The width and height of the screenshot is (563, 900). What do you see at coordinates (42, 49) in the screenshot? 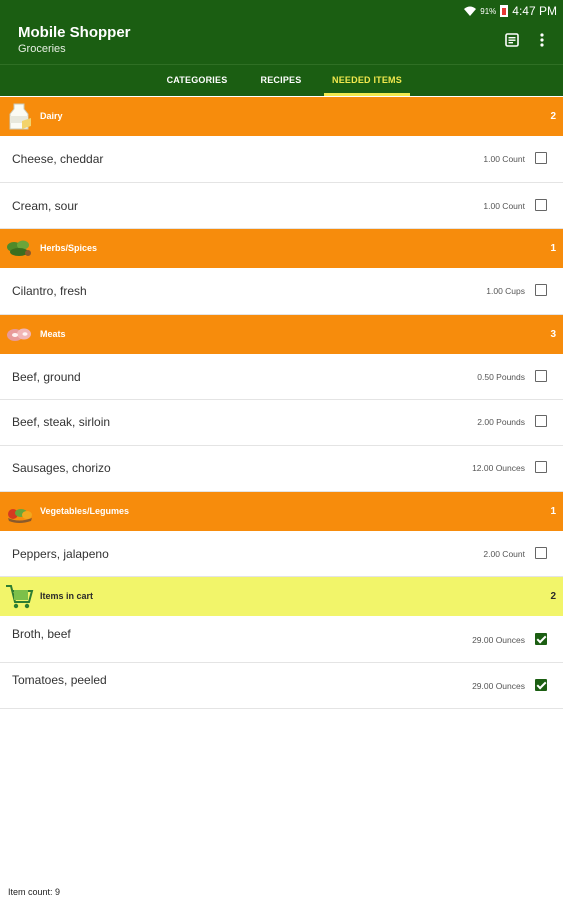
I see `app-subtitle: Groceries` at bounding box center [42, 49].